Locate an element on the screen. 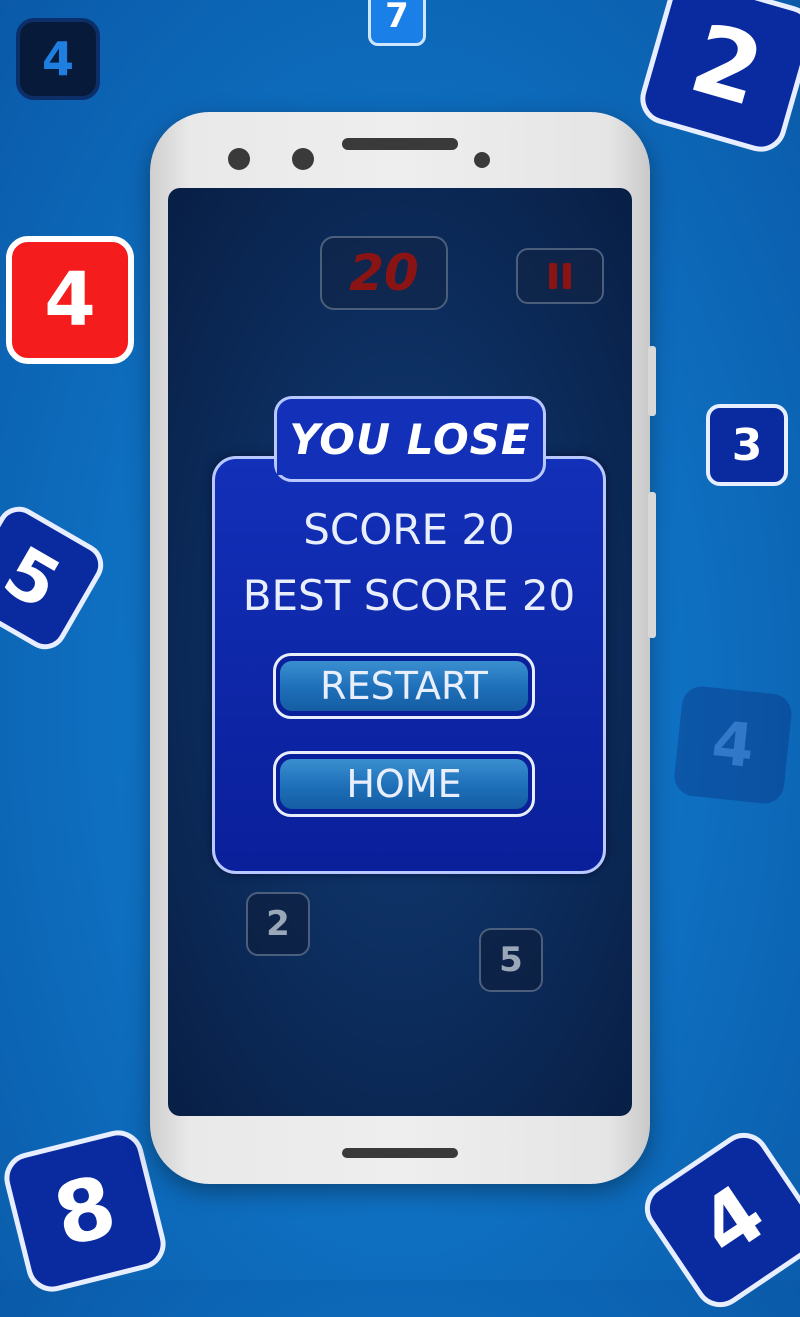 The width and height of the screenshot is (800, 1317). home-label: HOME is located at coordinates (404, 784).